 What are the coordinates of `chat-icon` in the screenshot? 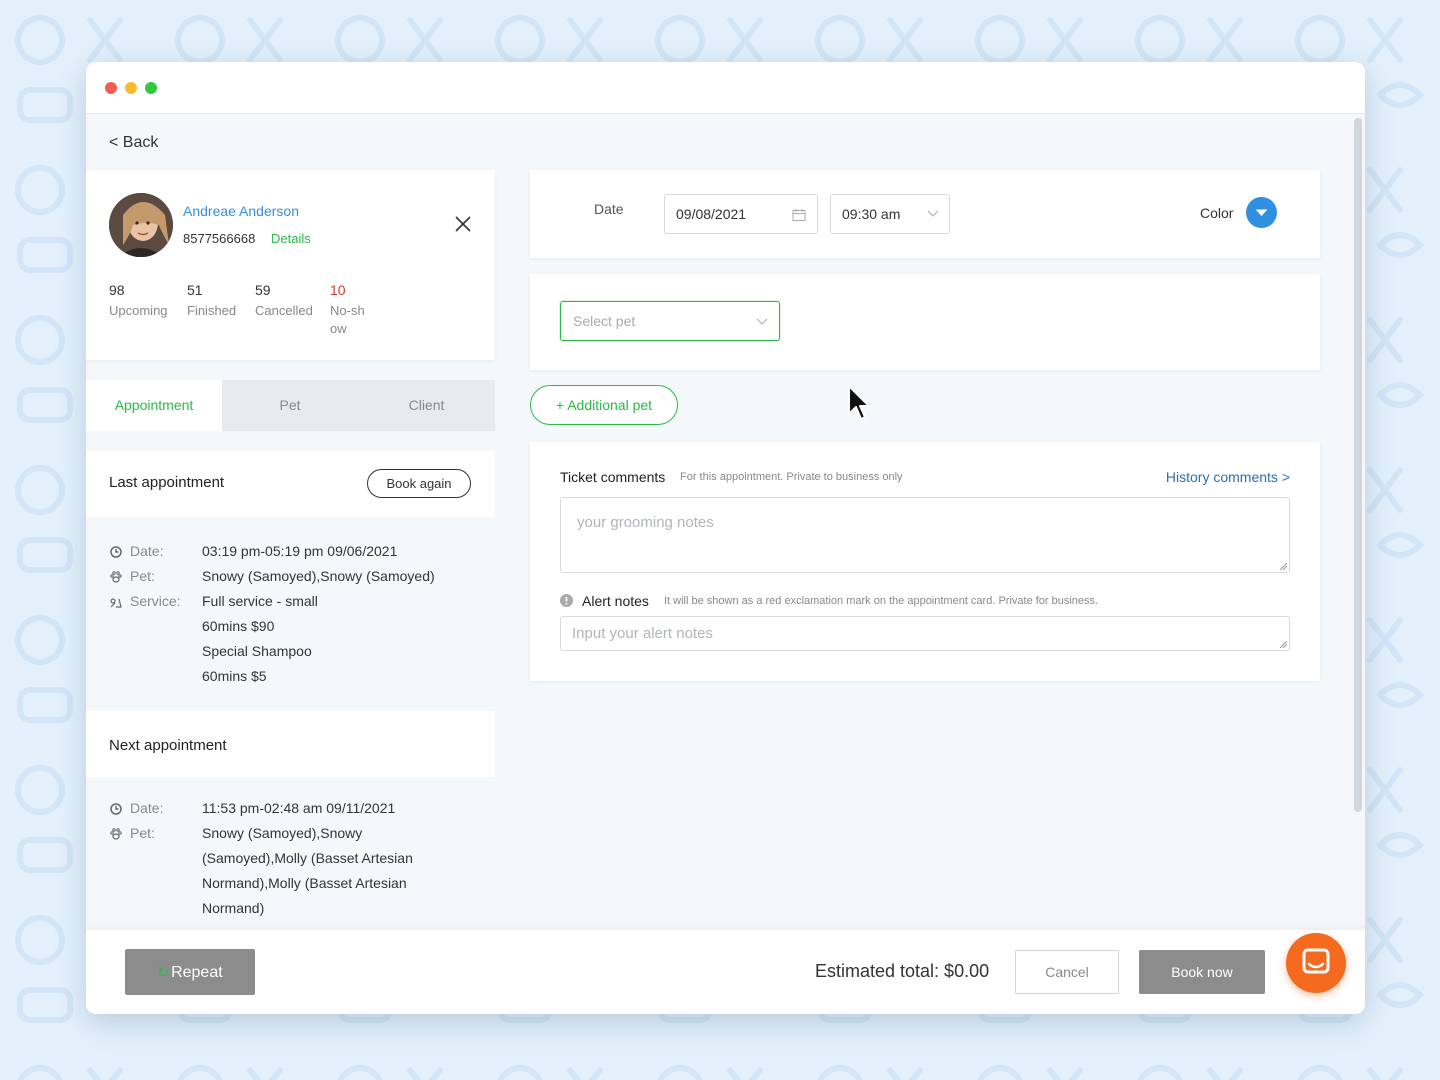 It's located at (1316, 961).